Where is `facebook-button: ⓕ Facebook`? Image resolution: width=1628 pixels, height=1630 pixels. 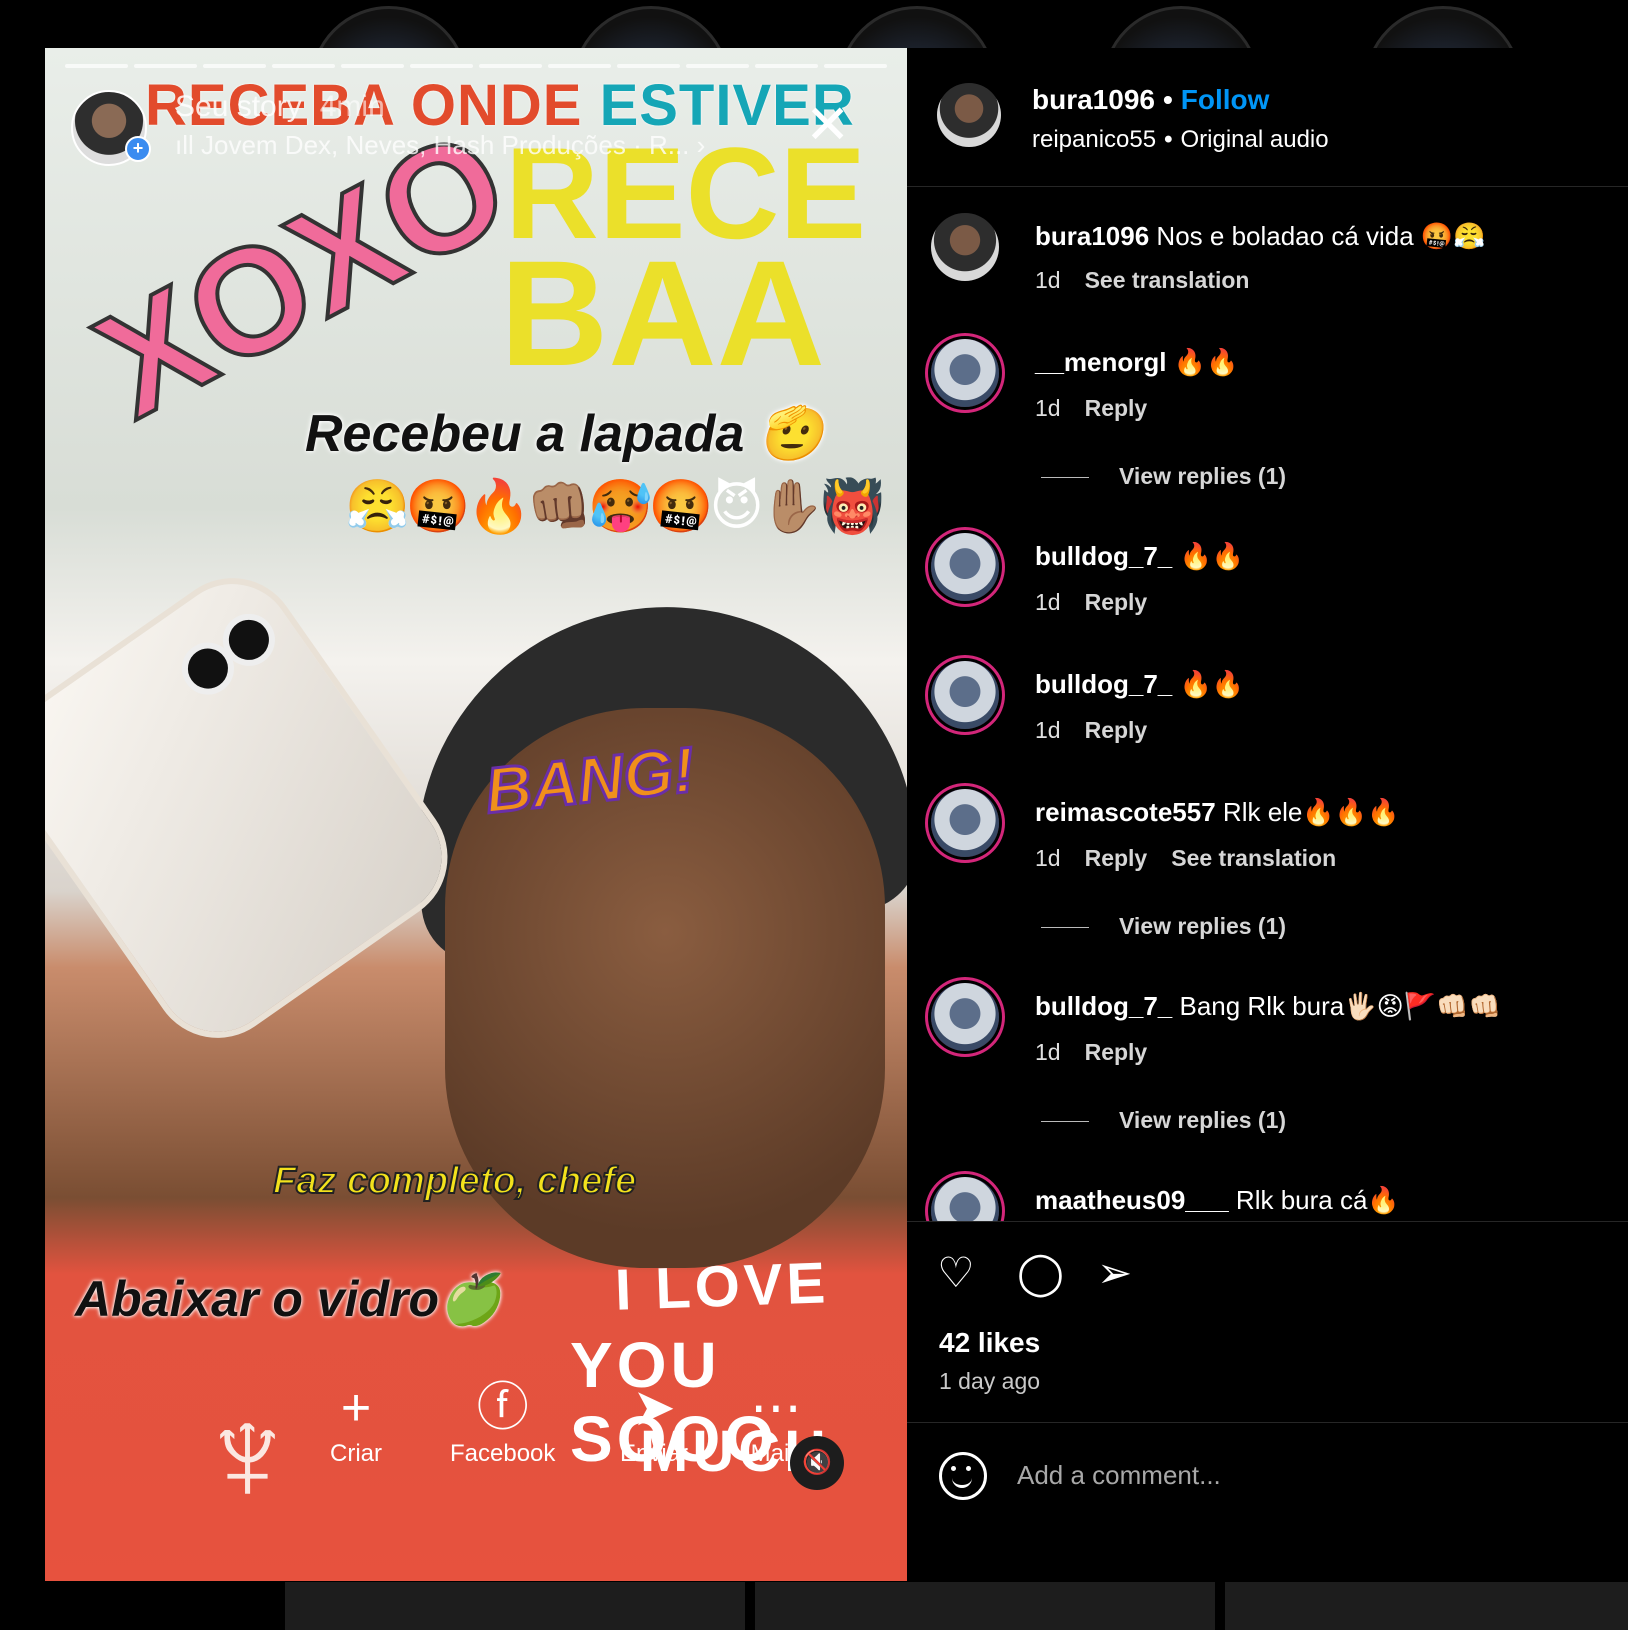
facebook-button: ⓕ Facebook is located at coordinates (502, 1422).